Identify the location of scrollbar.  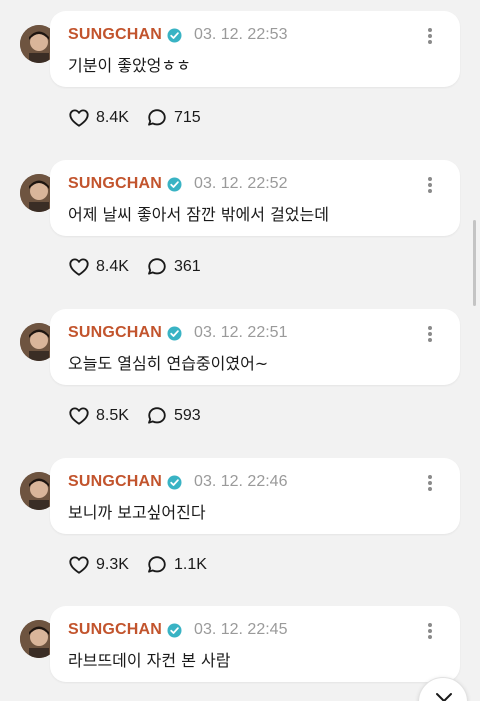
(474, 263).